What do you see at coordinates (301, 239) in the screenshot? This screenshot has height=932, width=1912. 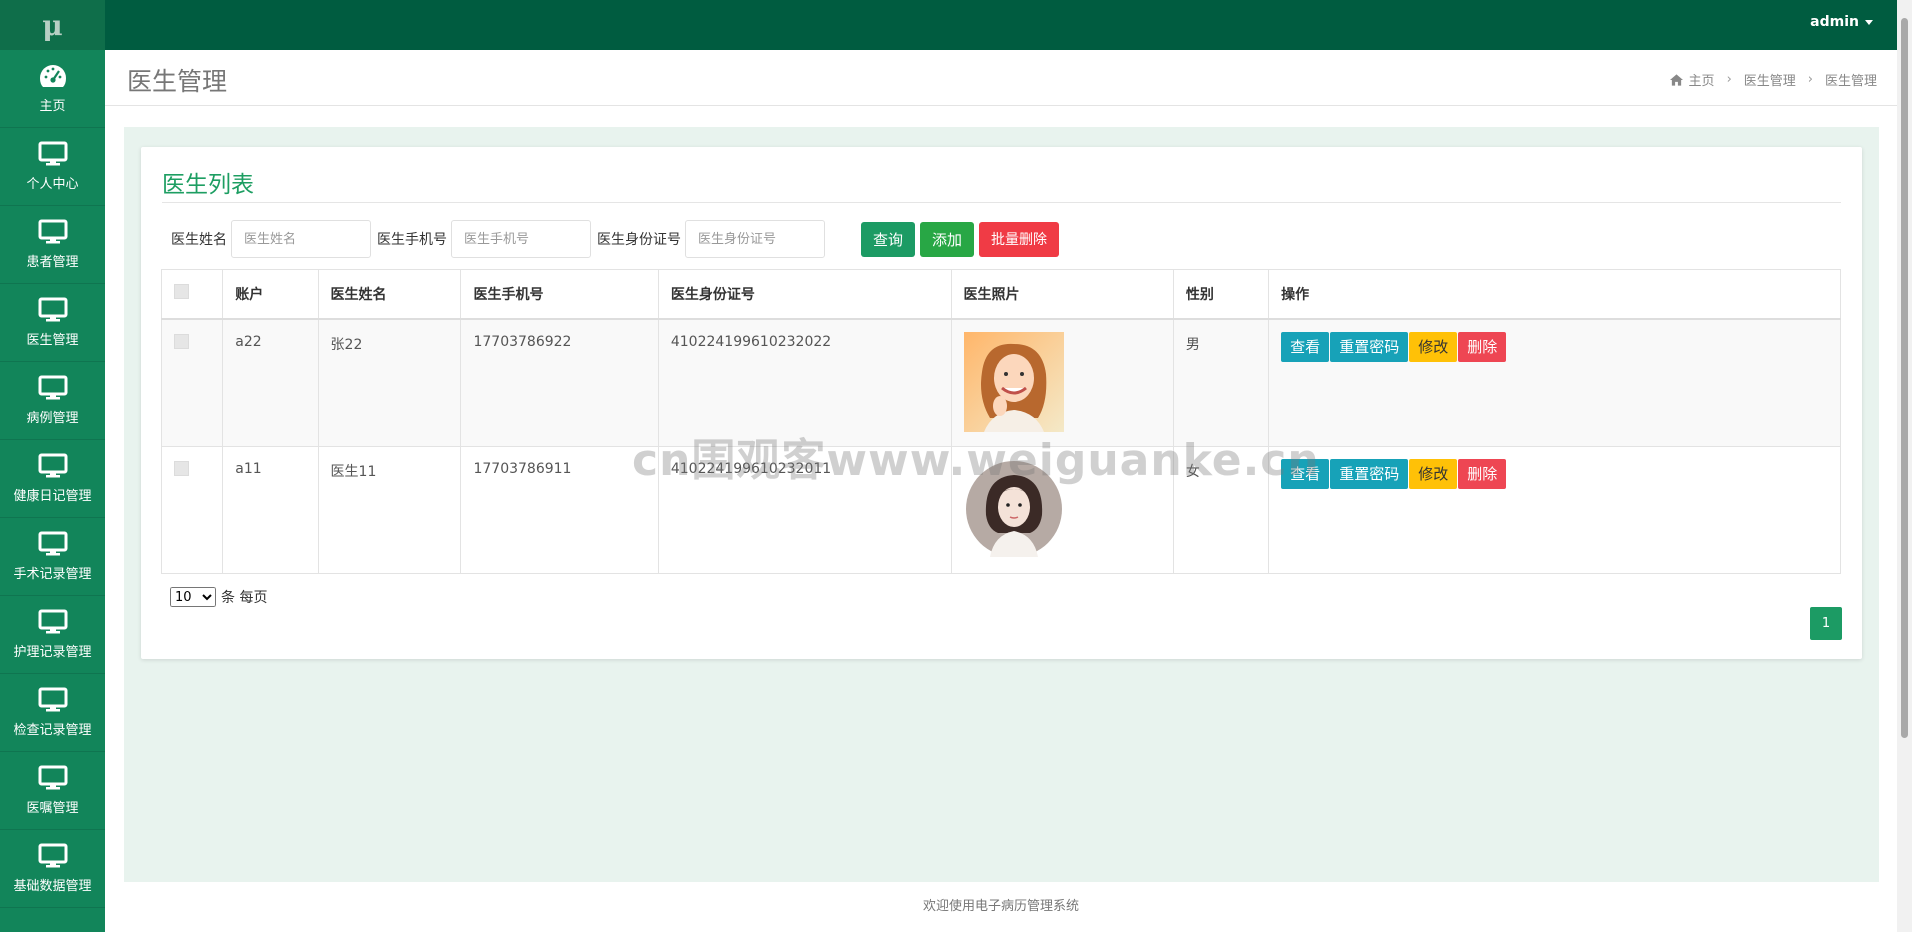 I see `doctor-name-input` at bounding box center [301, 239].